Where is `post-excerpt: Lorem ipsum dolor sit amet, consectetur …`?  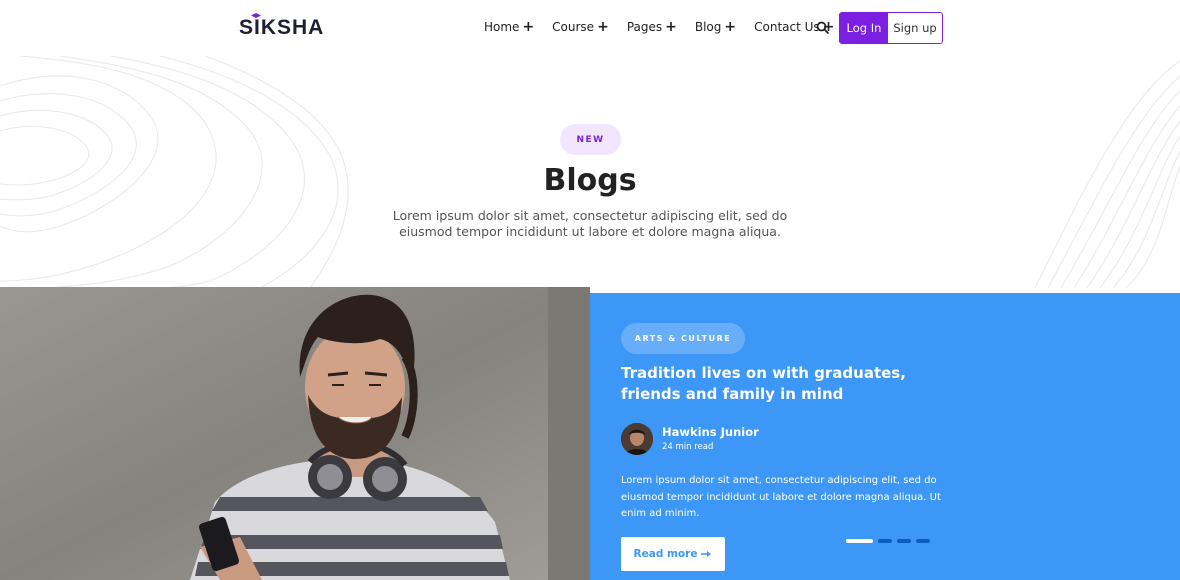 post-excerpt: Lorem ipsum dolor sit amet, consectetur … is located at coordinates (781, 497).